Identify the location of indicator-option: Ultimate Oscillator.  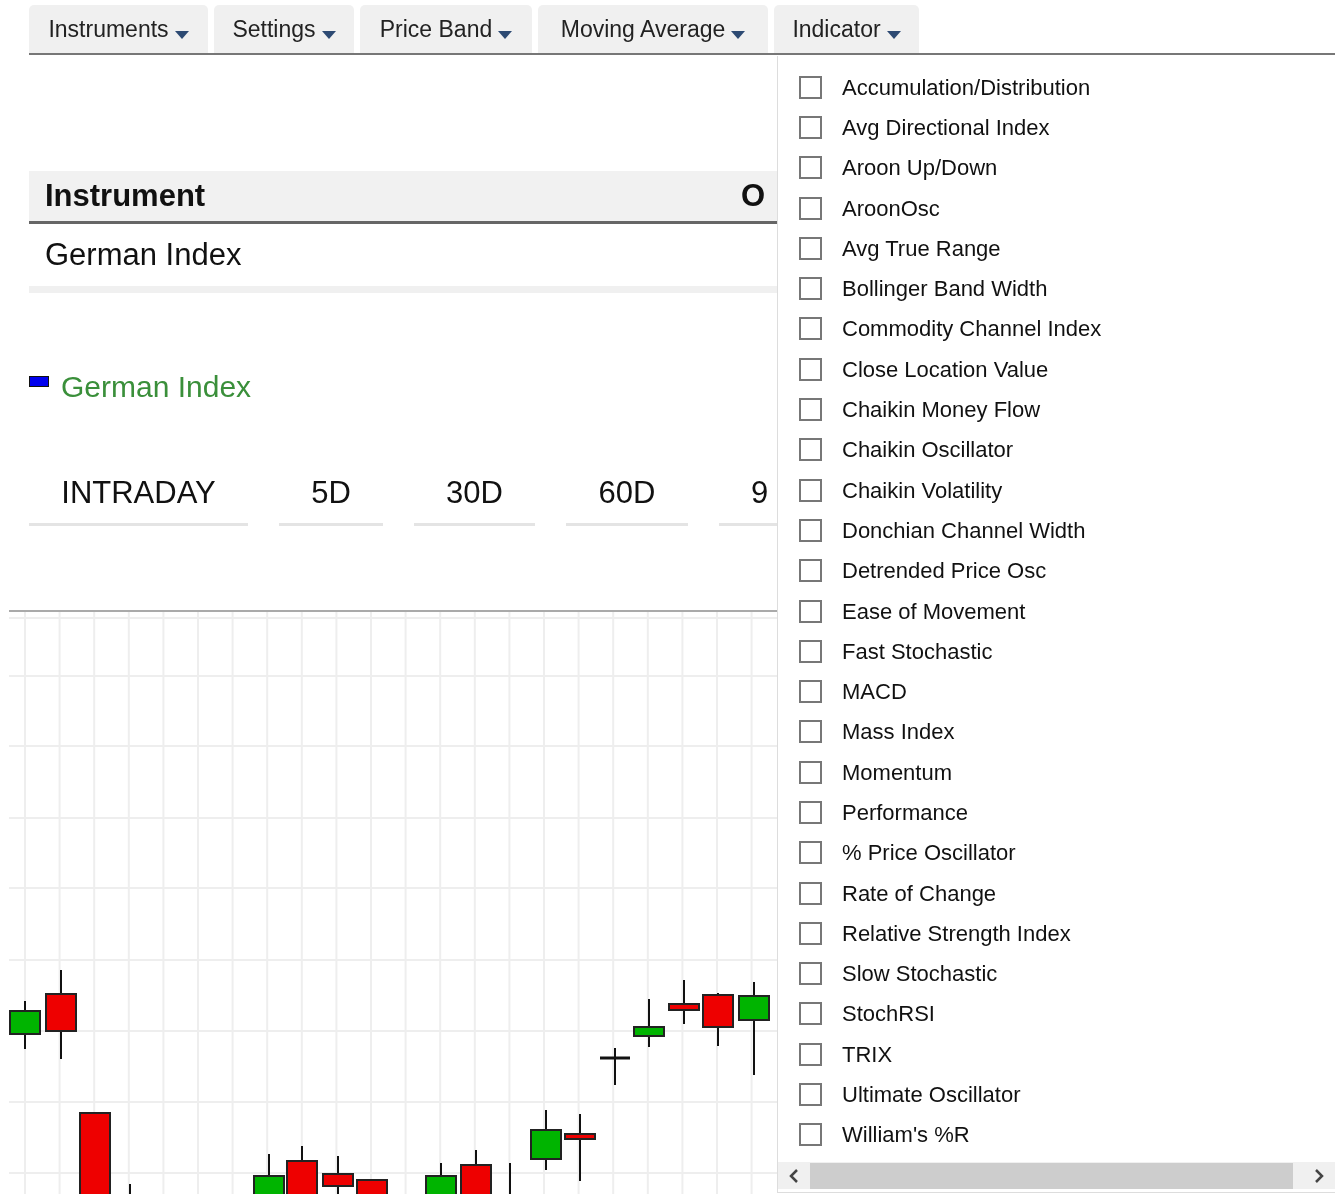
(931, 1095).